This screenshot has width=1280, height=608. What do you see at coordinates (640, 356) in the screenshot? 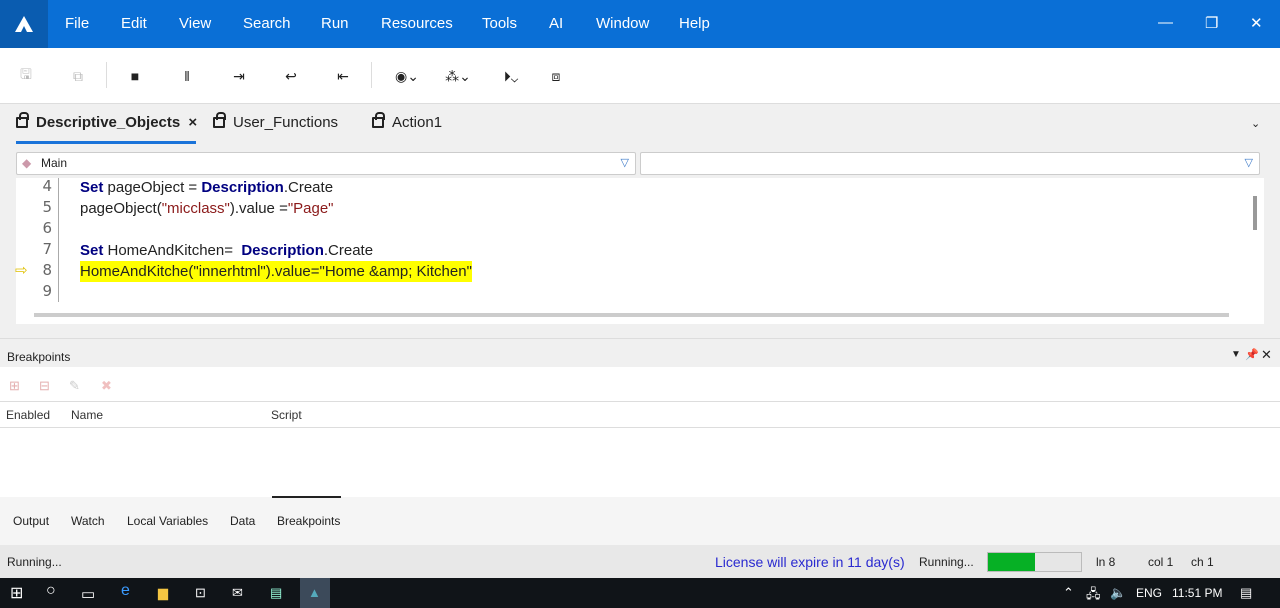
I see `panel-header` at bounding box center [640, 356].